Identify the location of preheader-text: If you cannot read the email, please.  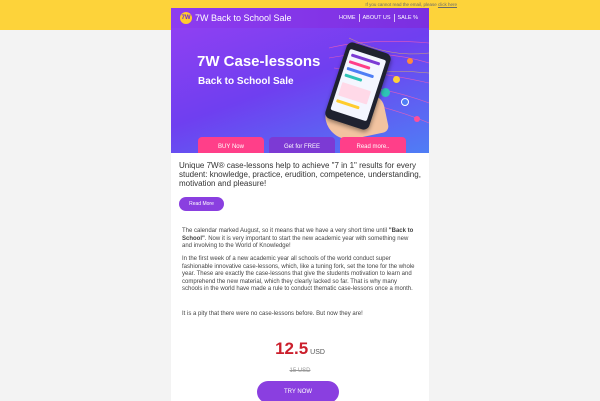
(401, 4).